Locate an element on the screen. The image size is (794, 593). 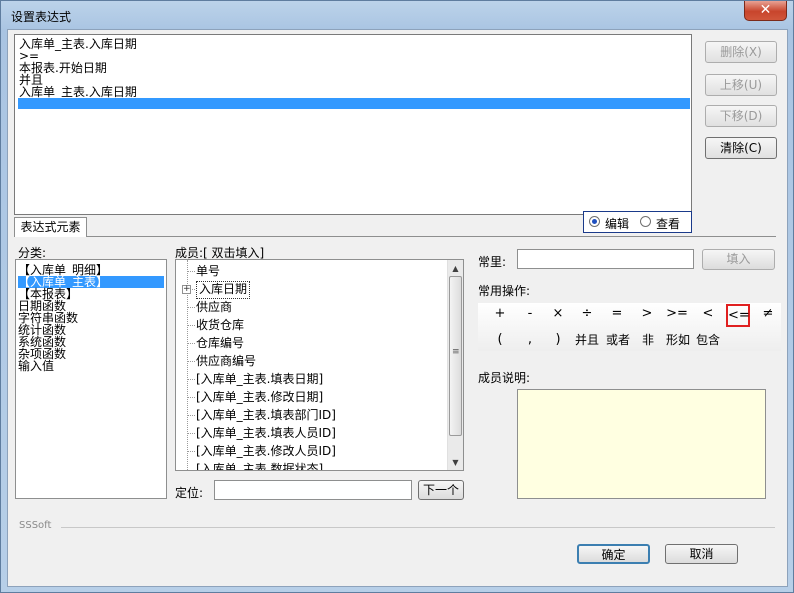
member-item: 单号 is located at coordinates (208, 271).